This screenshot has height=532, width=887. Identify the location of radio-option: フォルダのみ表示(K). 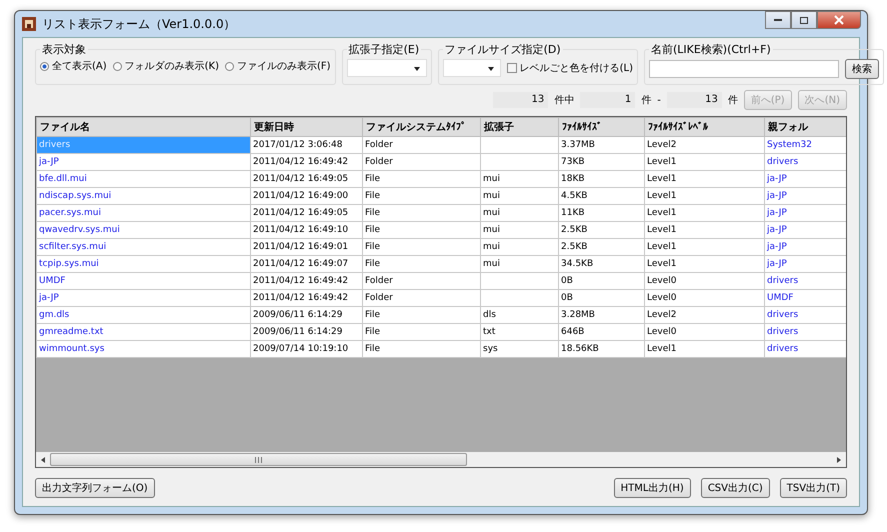
(166, 66).